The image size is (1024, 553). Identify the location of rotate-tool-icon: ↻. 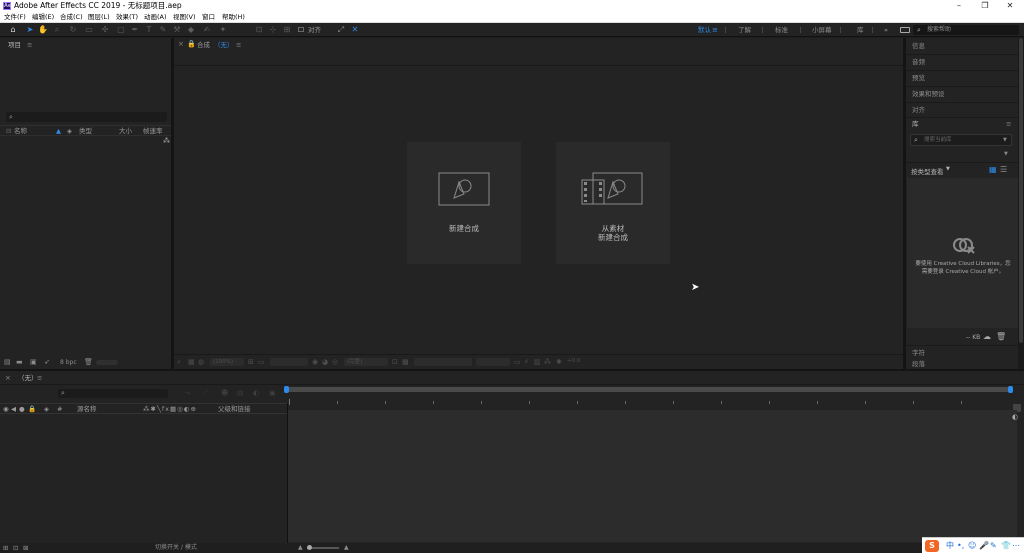
(73, 30).